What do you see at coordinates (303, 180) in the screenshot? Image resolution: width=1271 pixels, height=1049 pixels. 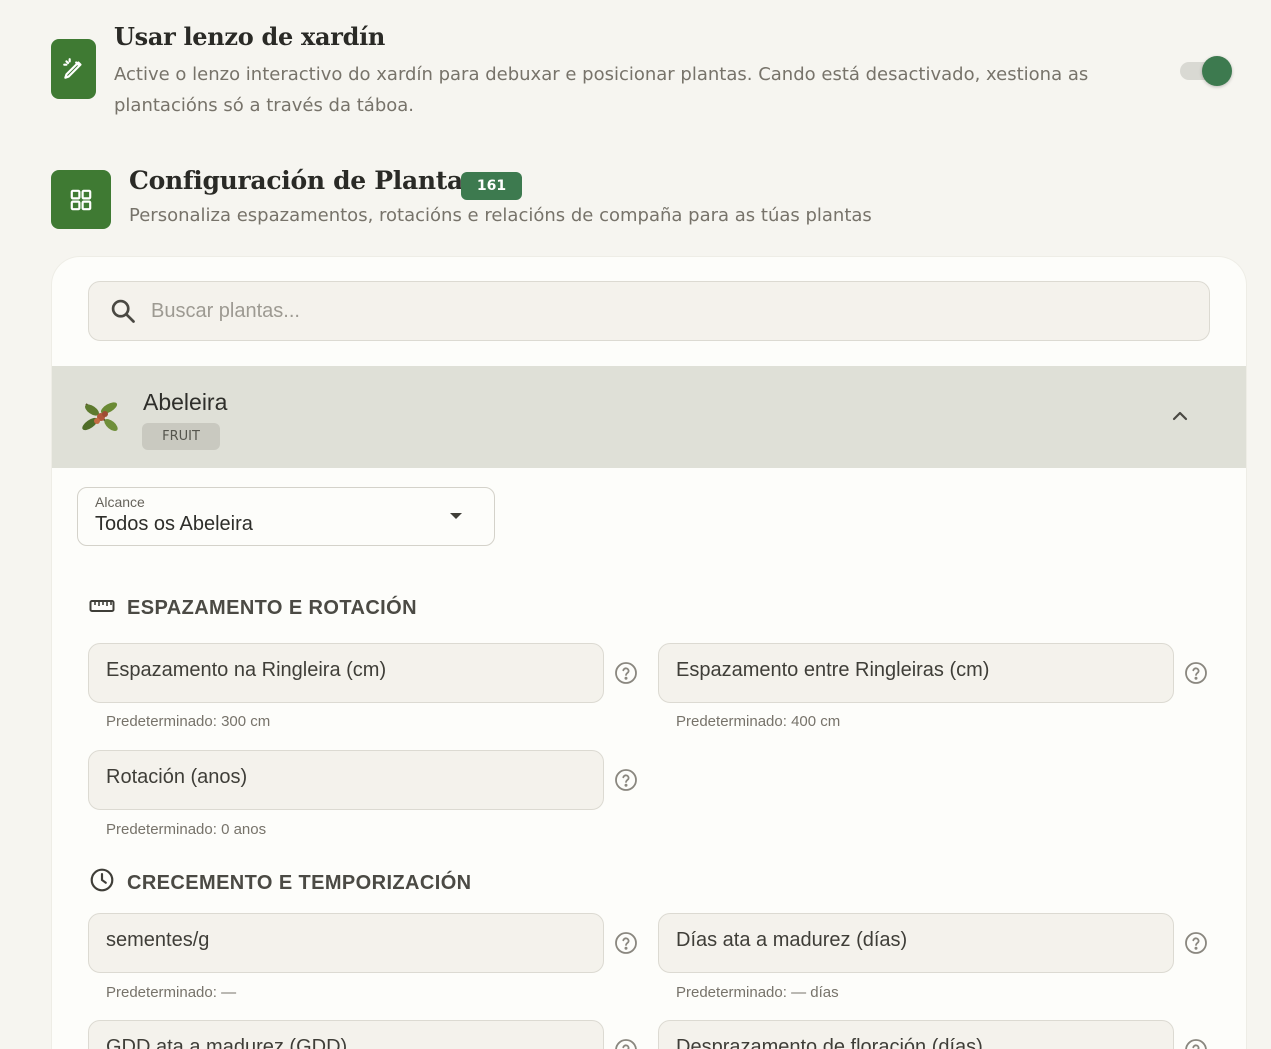 I see `plant-config-title: Configuración de Plantas` at bounding box center [303, 180].